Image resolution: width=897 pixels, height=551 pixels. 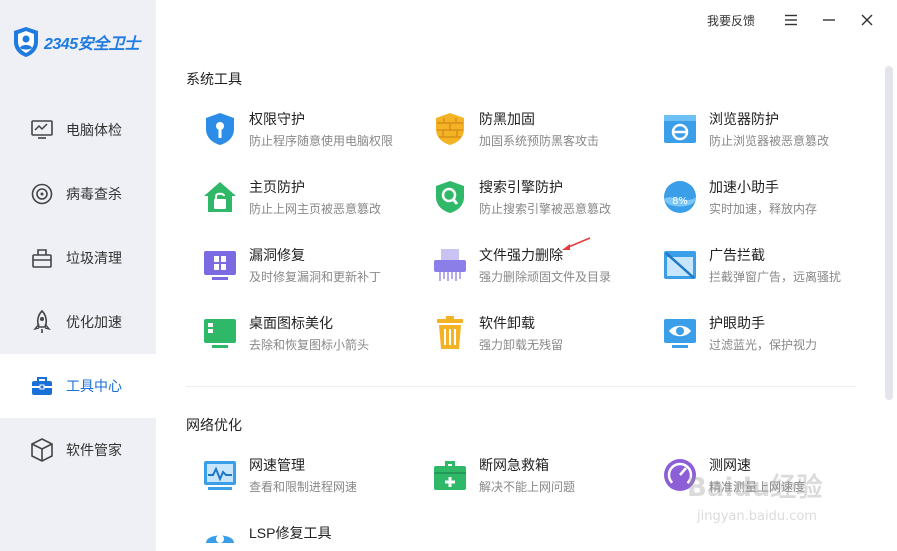 What do you see at coordinates (507, 323) in the screenshot?
I see `tool-name: 软件卸载` at bounding box center [507, 323].